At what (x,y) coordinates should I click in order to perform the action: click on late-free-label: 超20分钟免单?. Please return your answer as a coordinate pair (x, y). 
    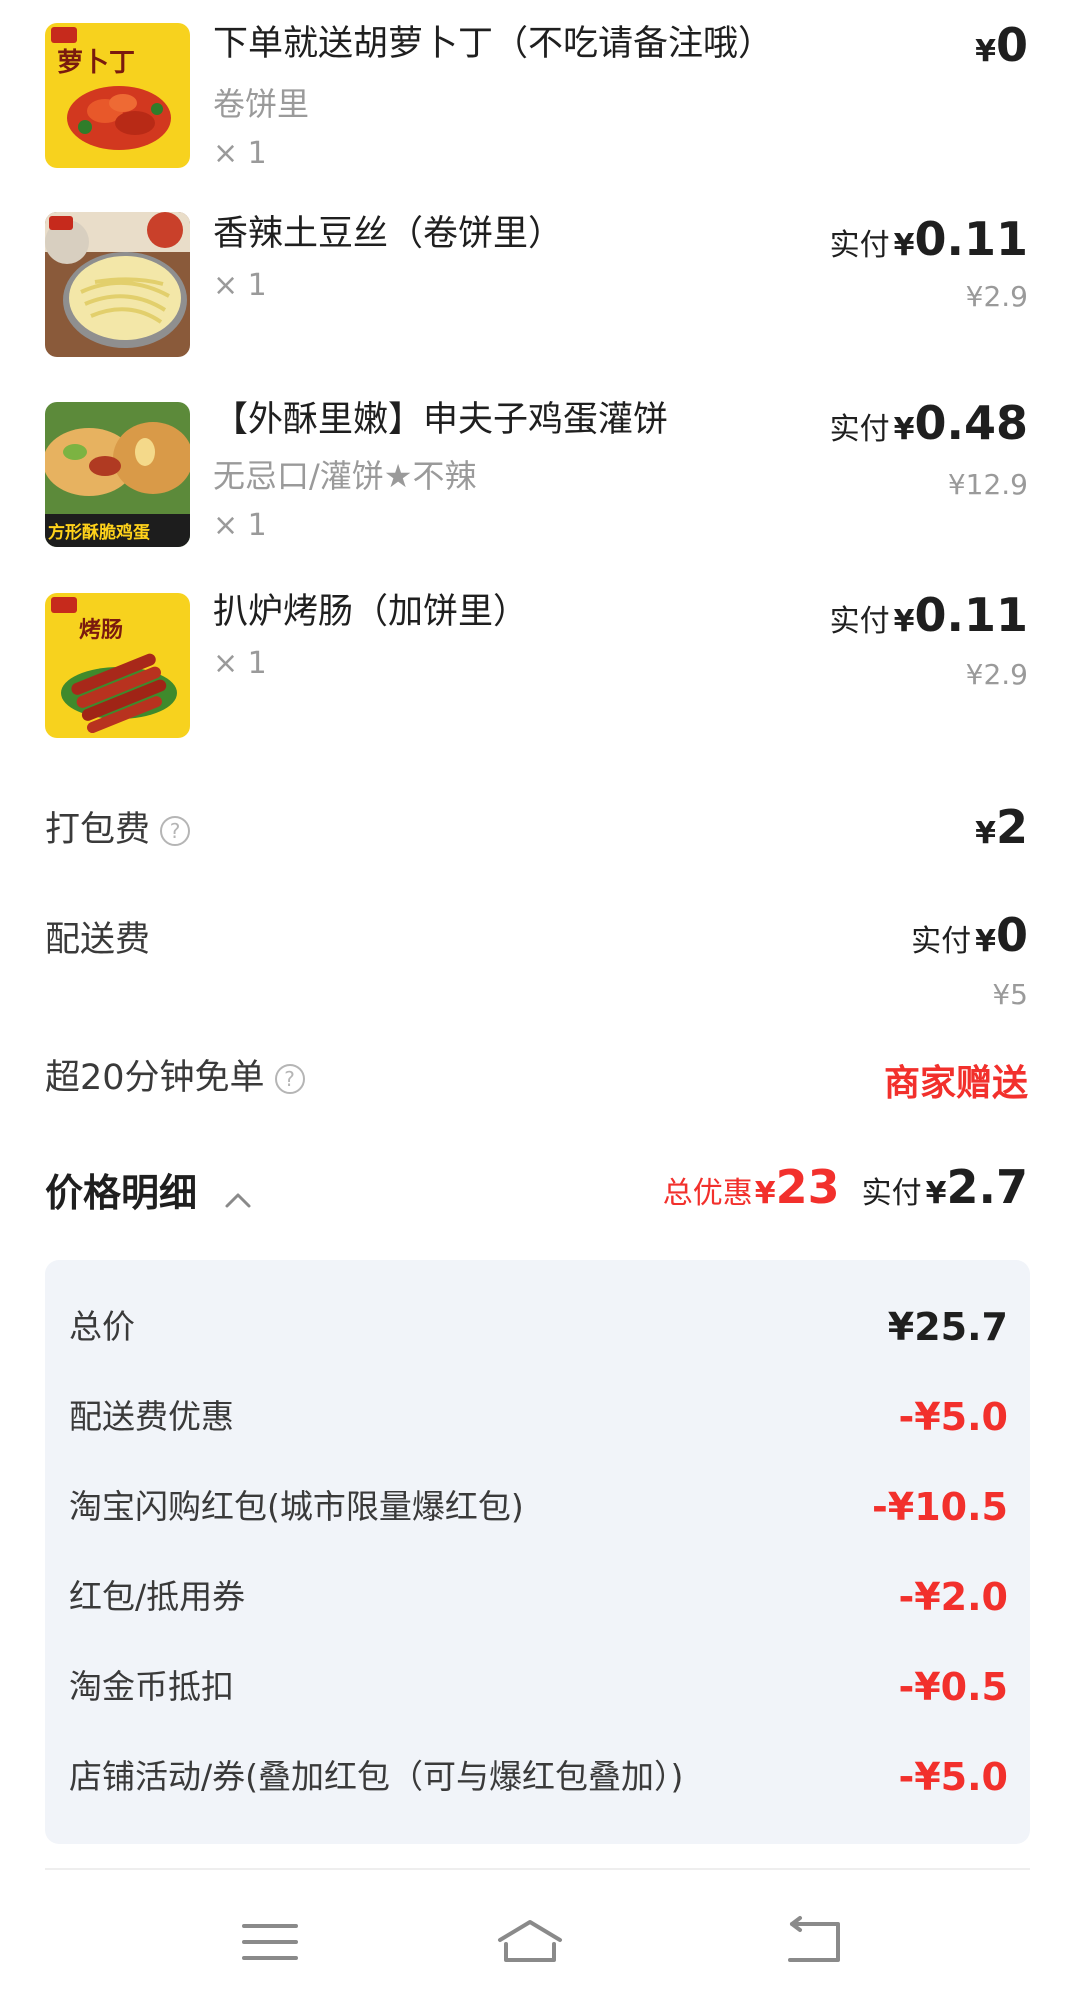
    Looking at the image, I should click on (175, 1078).